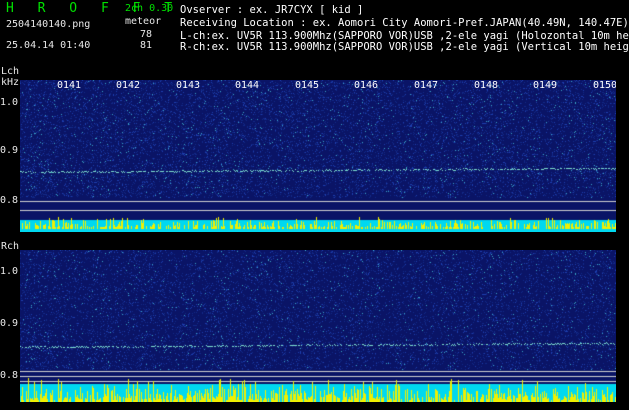 This screenshot has width=629, height=410. Describe the element at coordinates (9, 375) in the screenshot. I see `rch-ytick-0-8: 0.8` at that location.